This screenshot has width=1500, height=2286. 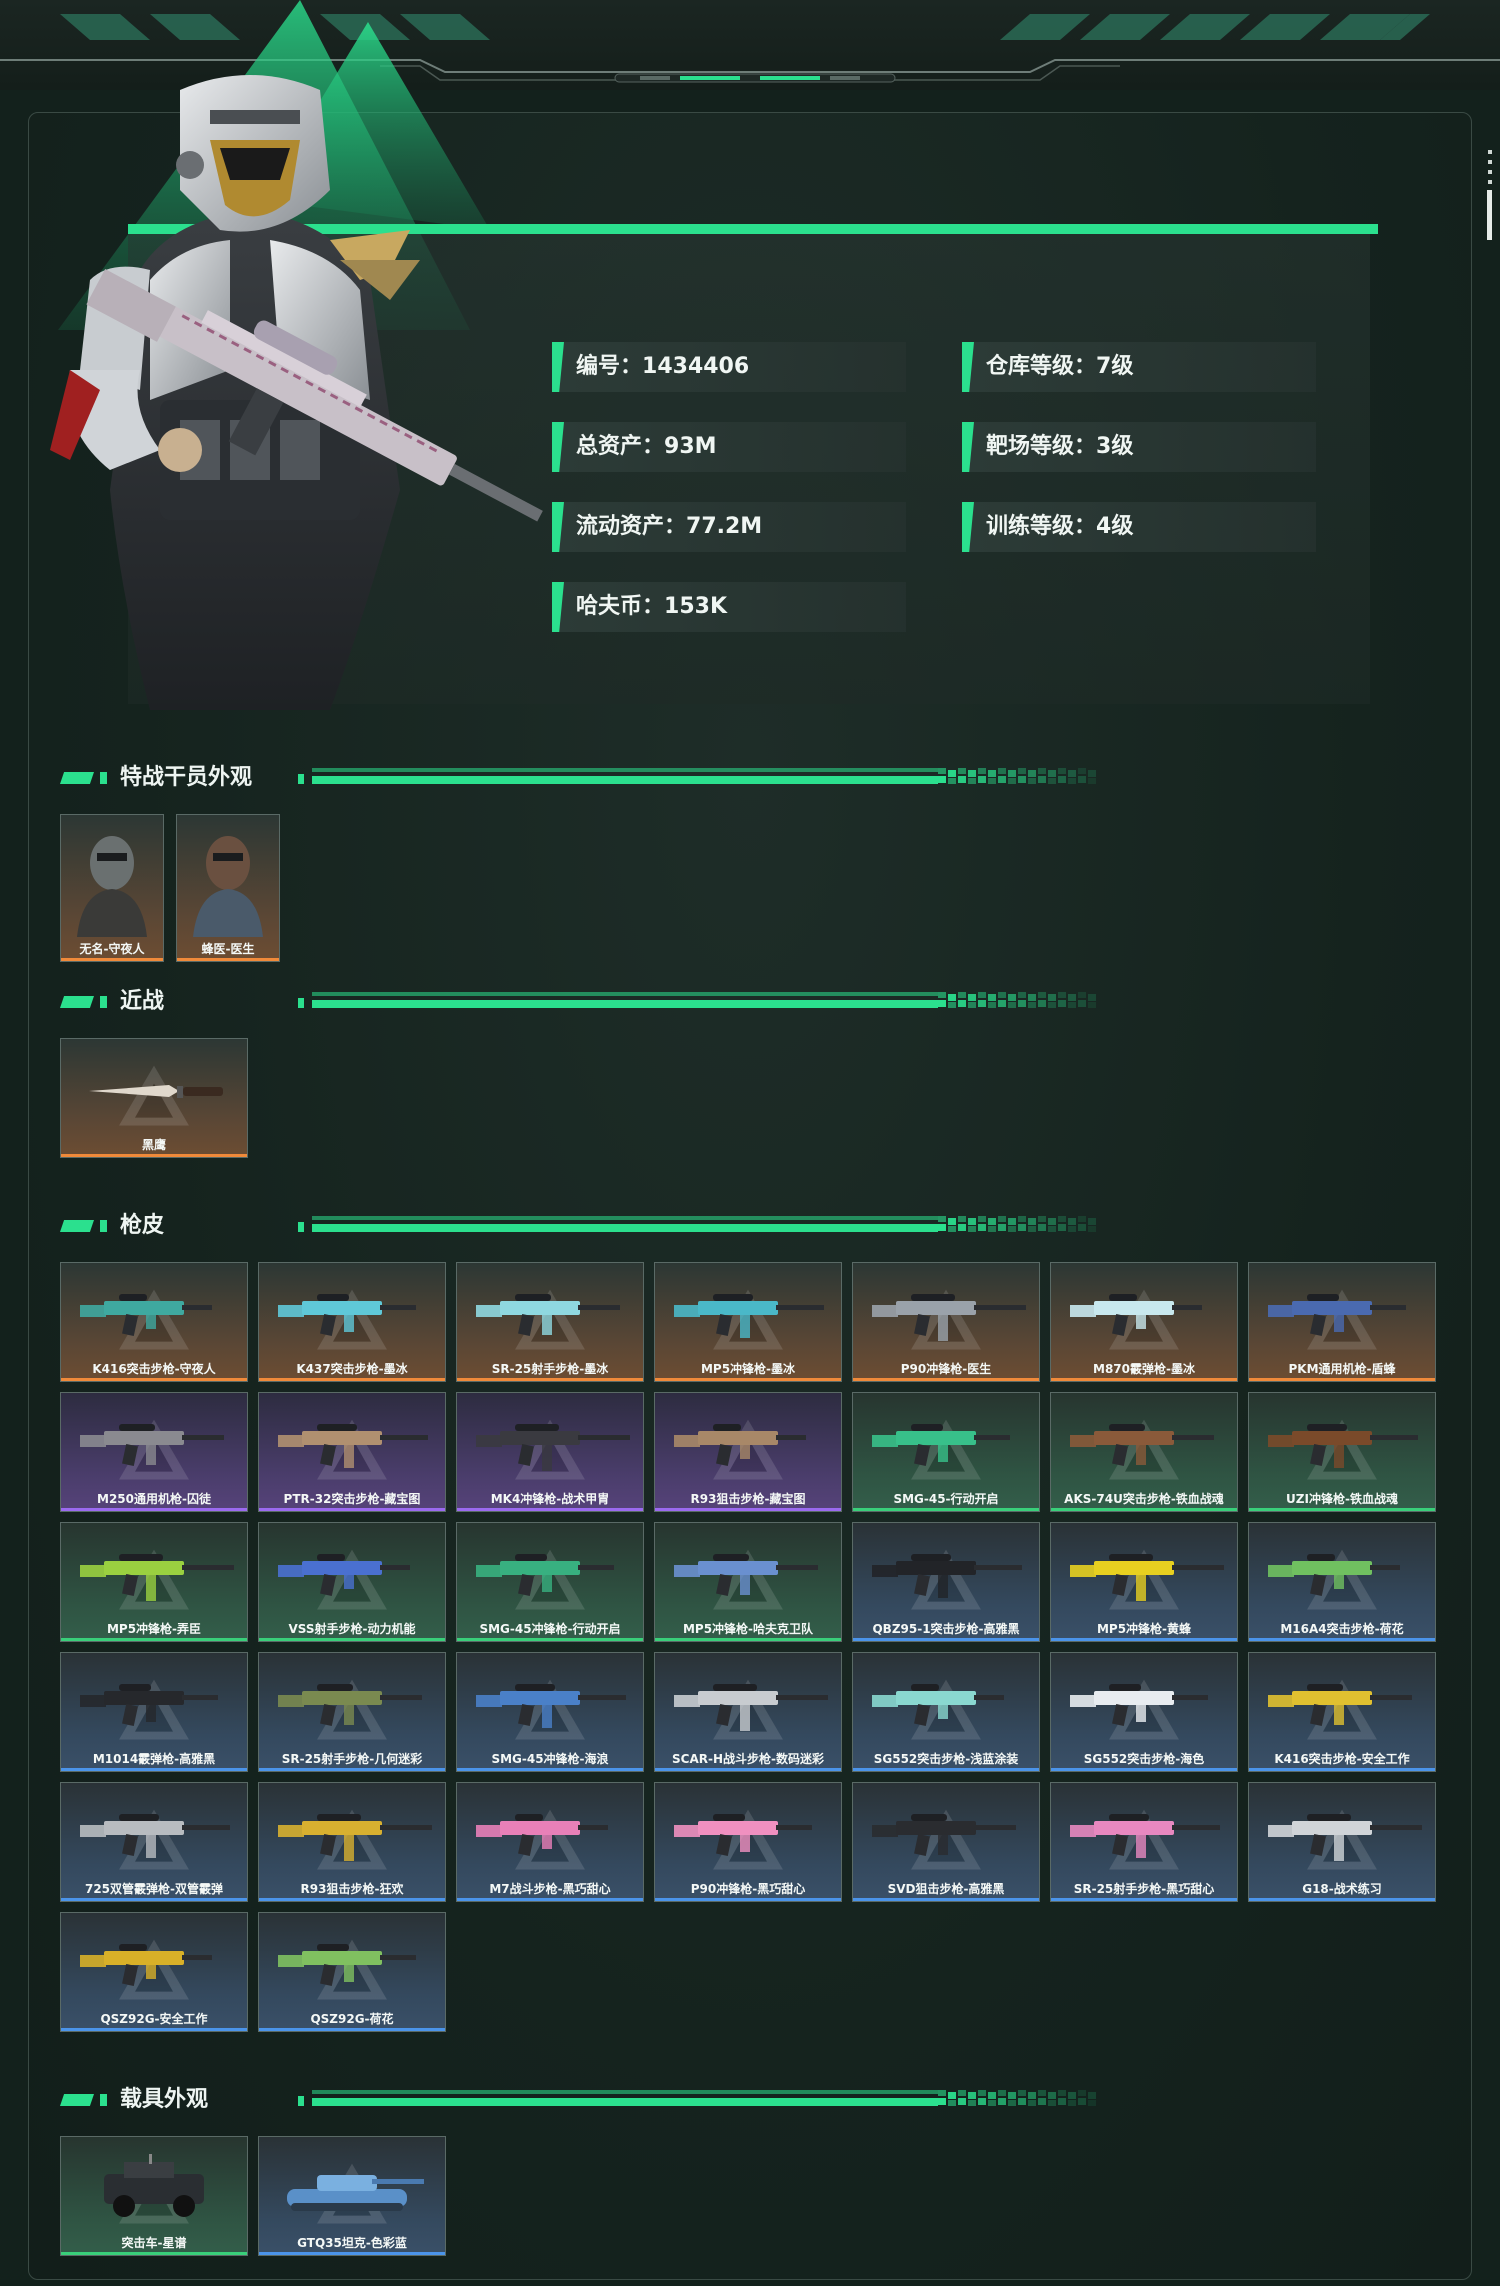 What do you see at coordinates (352, 1972) in the screenshot?
I see `skin-card: QSZ92G-荷花` at bounding box center [352, 1972].